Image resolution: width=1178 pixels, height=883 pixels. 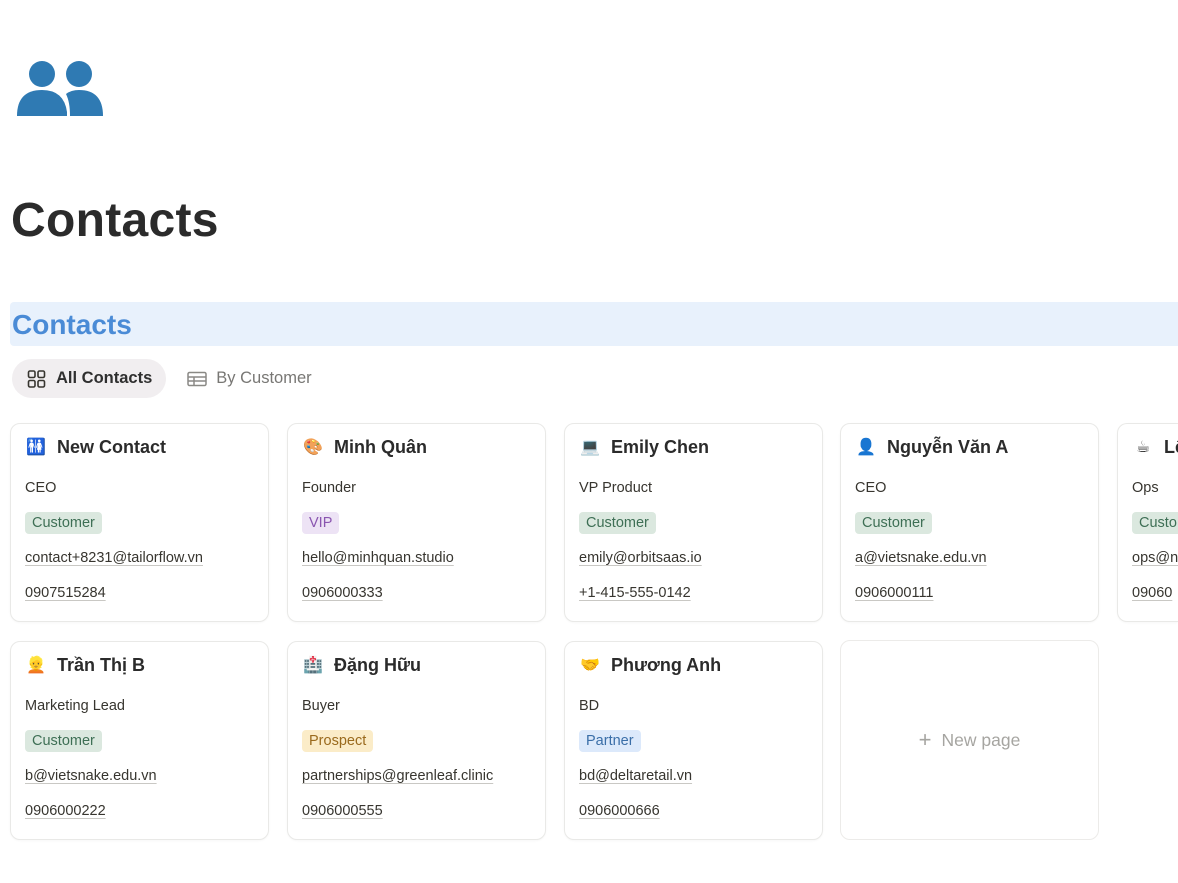 I want to click on phone-link: 0907515284, so click(x=65, y=593).